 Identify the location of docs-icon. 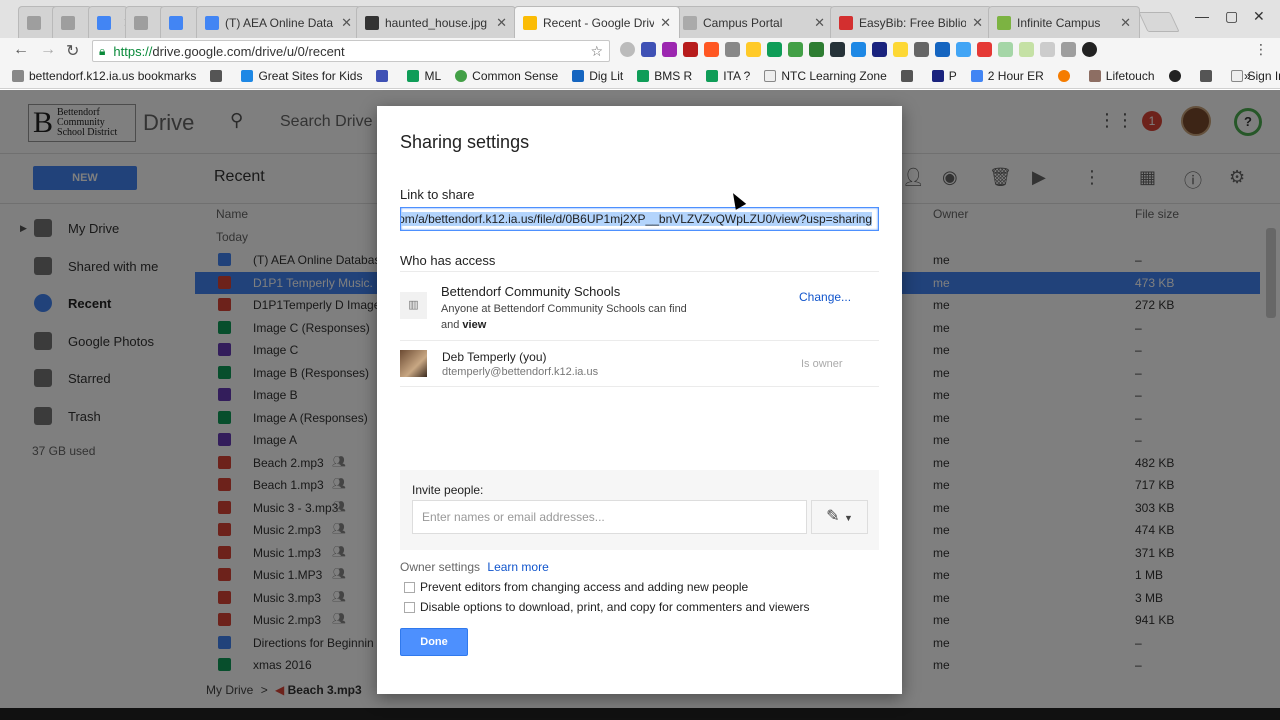
(104, 22).